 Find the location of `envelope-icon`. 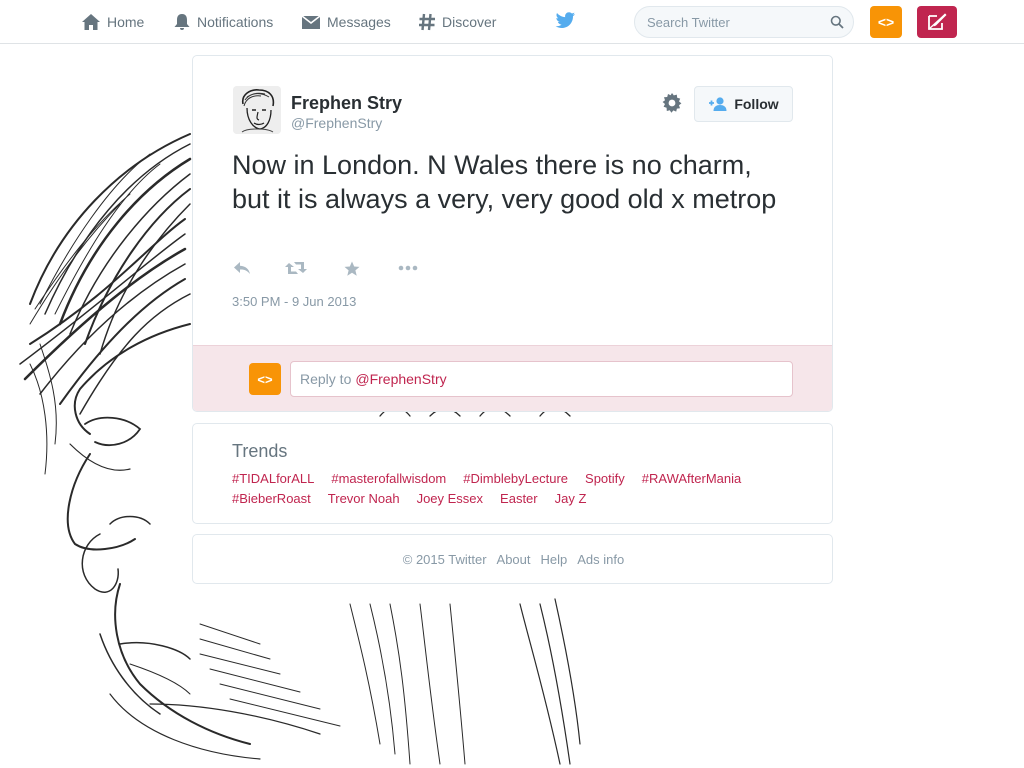

envelope-icon is located at coordinates (311, 22).